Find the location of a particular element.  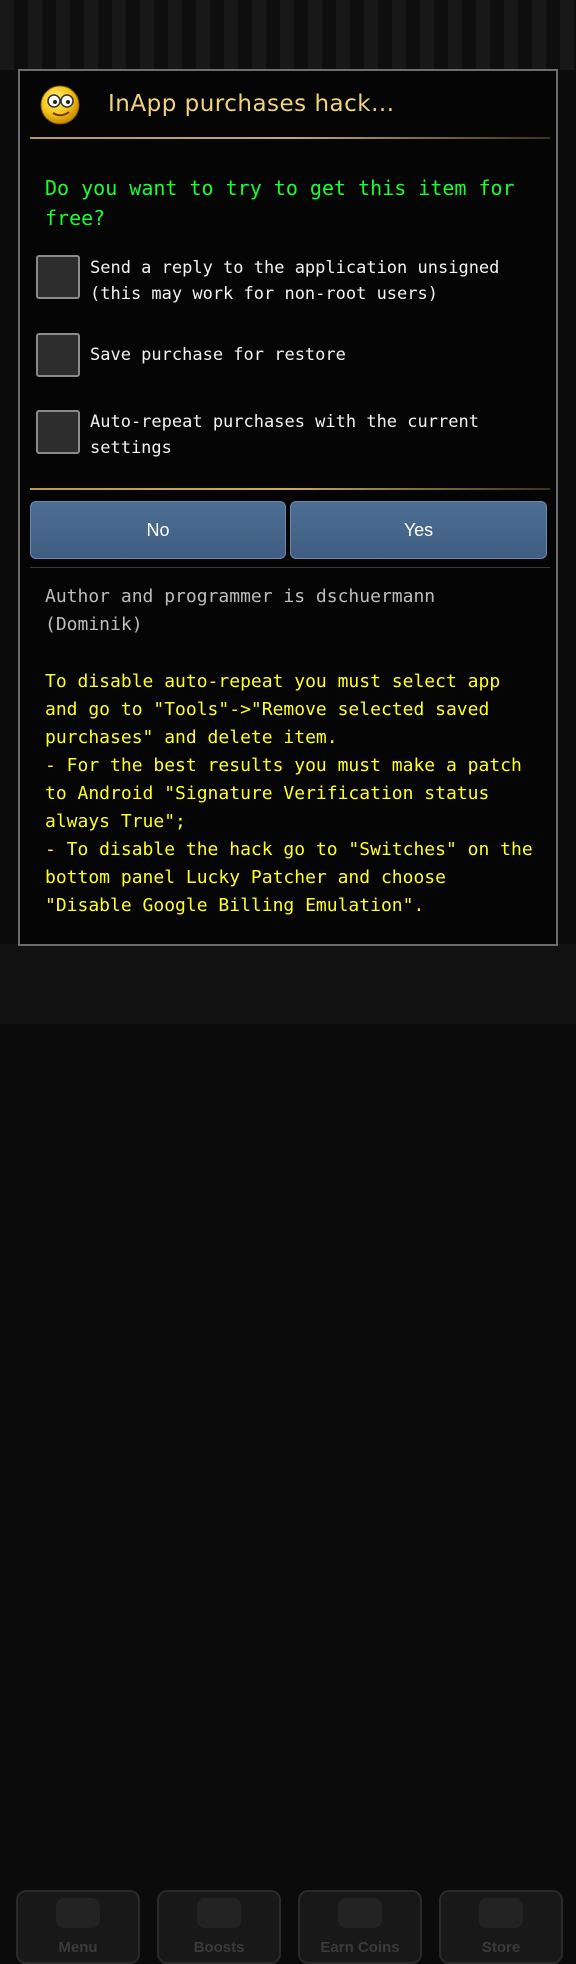

chevron-up-icon is located at coordinates (219, 1913).